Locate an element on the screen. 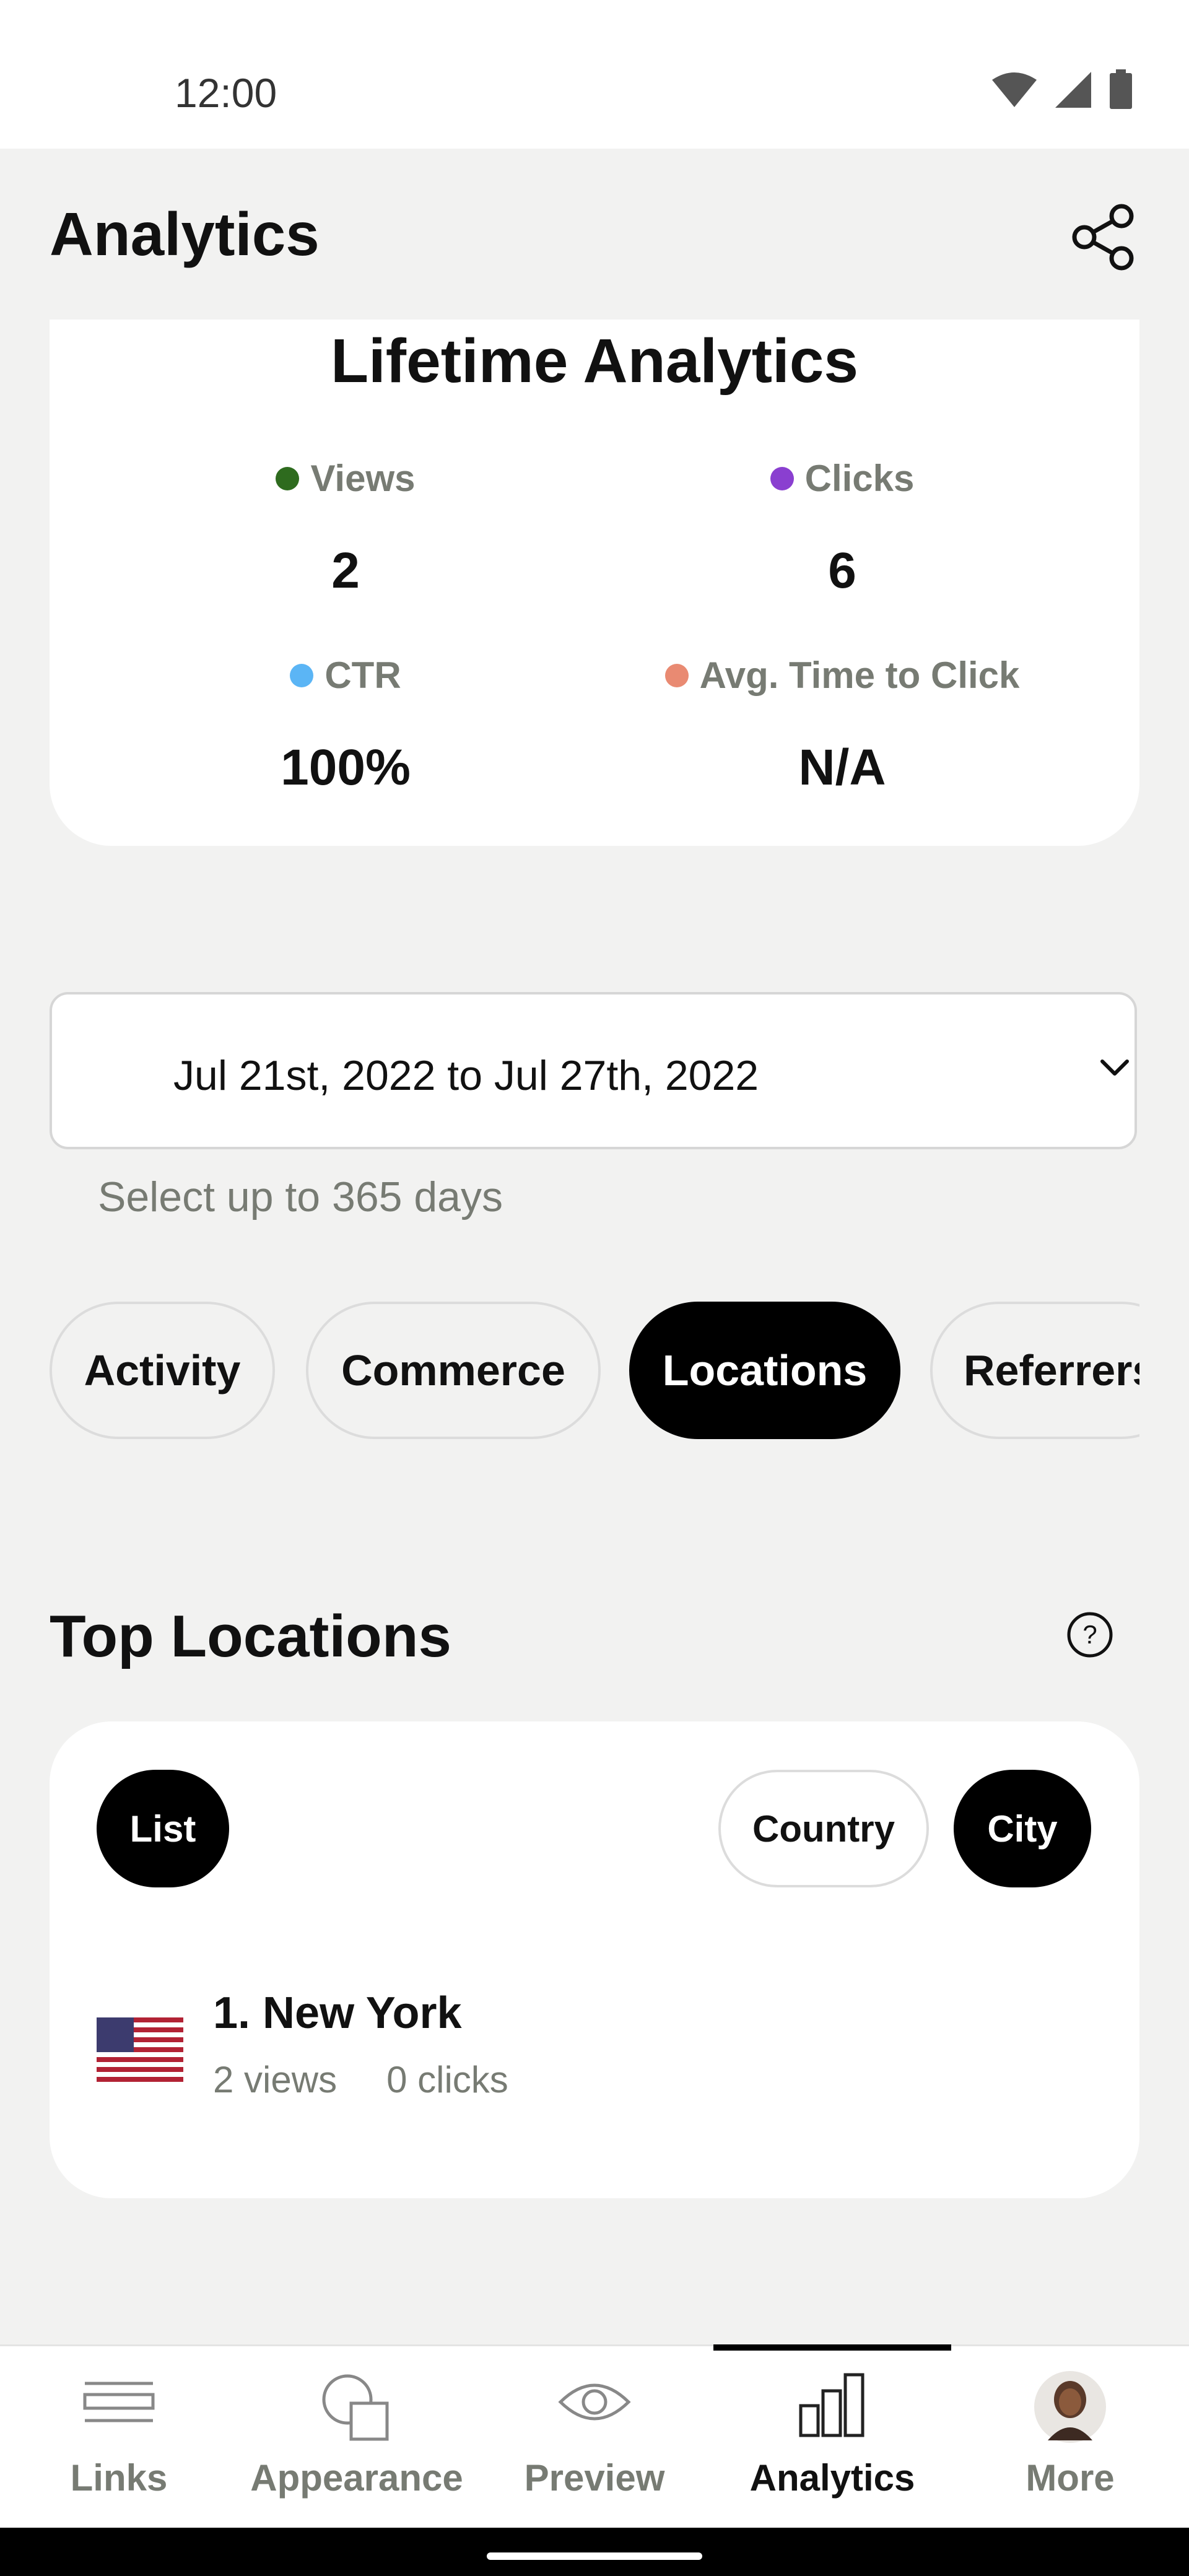  nav-label: Links is located at coordinates (119, 2478).